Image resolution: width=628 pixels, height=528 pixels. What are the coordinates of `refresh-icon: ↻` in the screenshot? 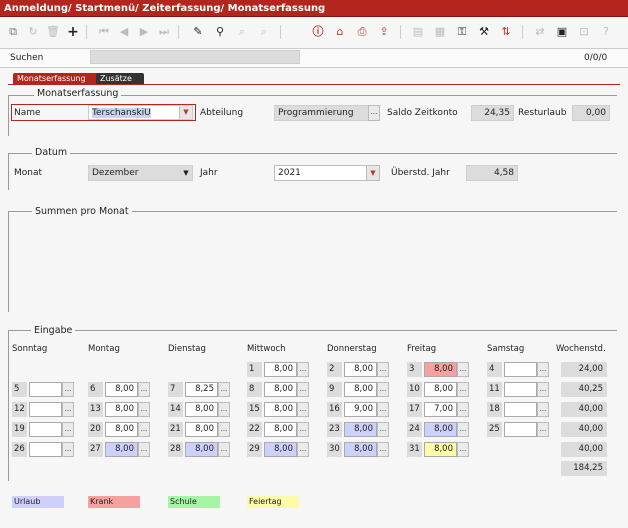 It's located at (33, 32).